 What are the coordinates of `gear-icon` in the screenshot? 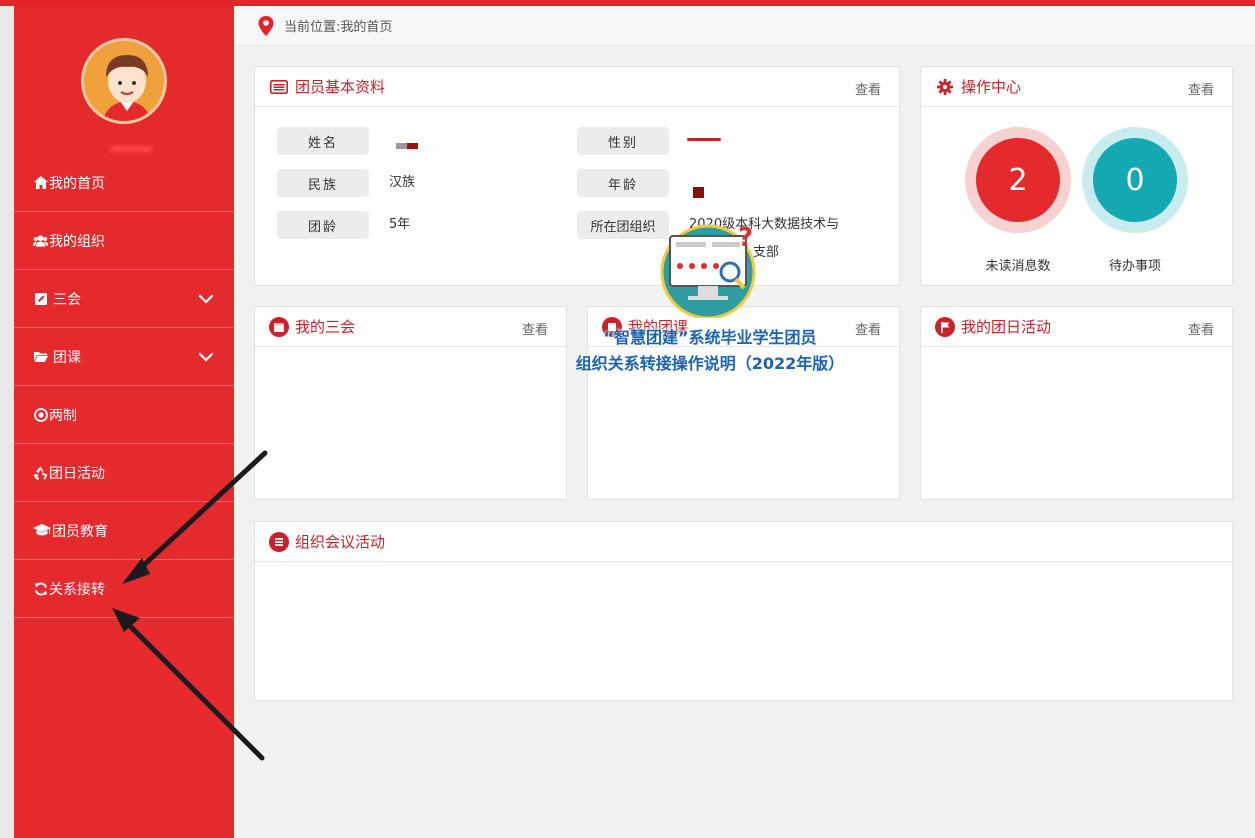 It's located at (945, 87).